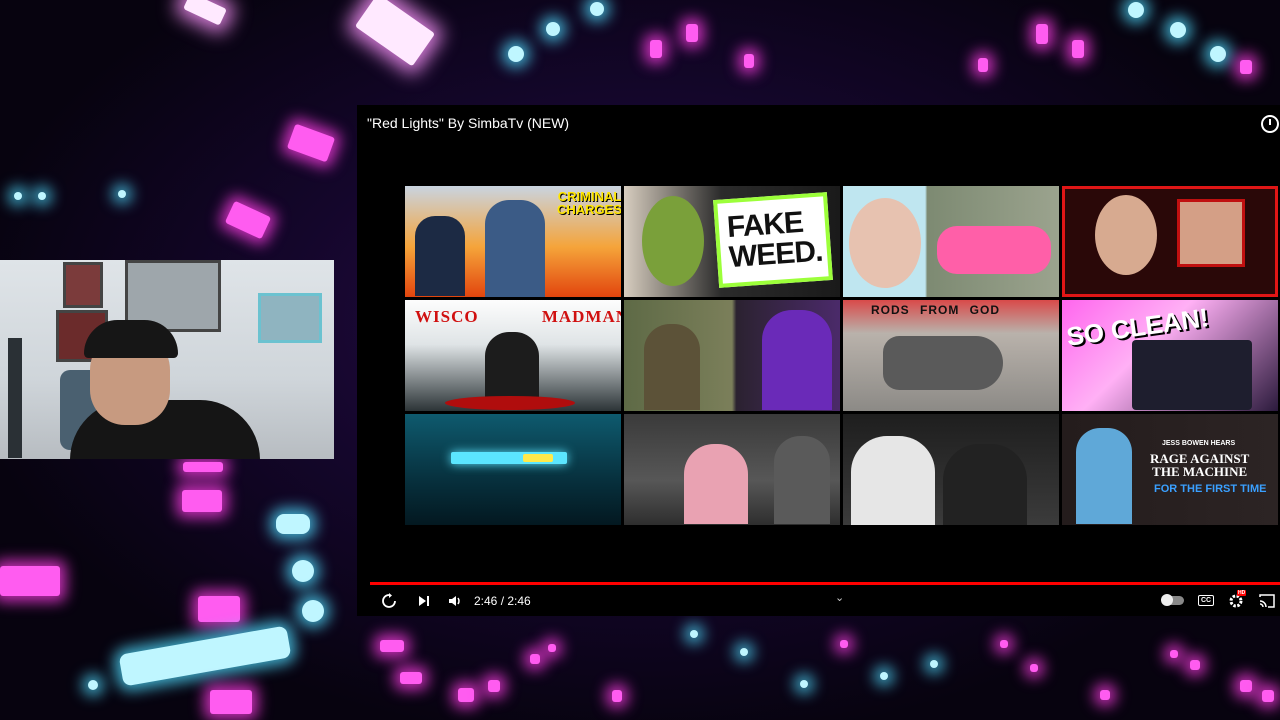 The width and height of the screenshot is (1280, 720). What do you see at coordinates (1242, 593) in the screenshot?
I see `hd-badge: HD` at bounding box center [1242, 593].